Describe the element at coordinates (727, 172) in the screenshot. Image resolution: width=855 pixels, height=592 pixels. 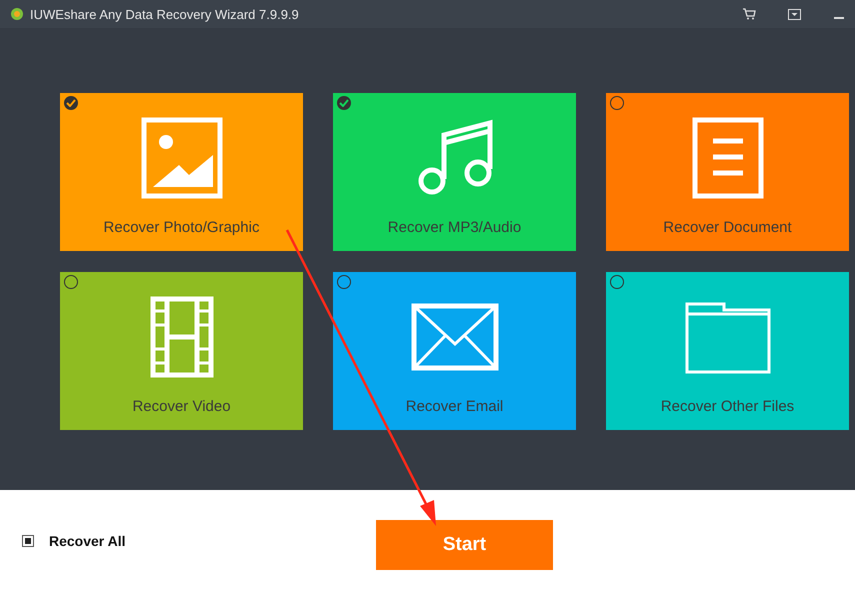
I see `recovery-tile: Recover Document` at that location.